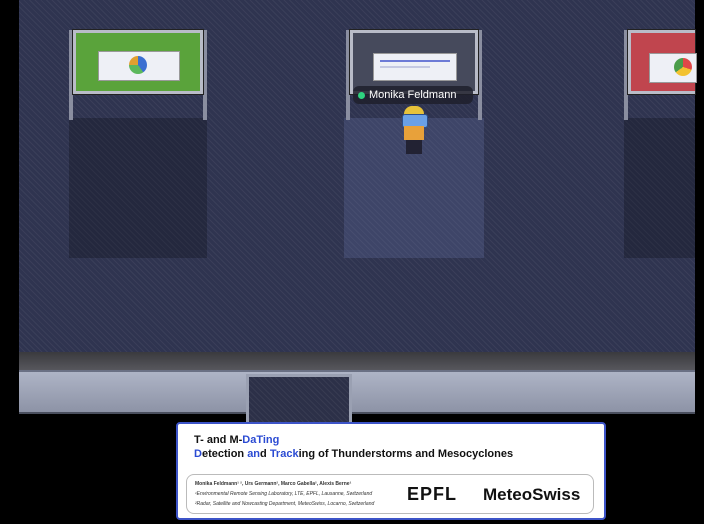 The image size is (704, 524). I want to click on player-nameplate: Monika Feldmann, so click(413, 95).